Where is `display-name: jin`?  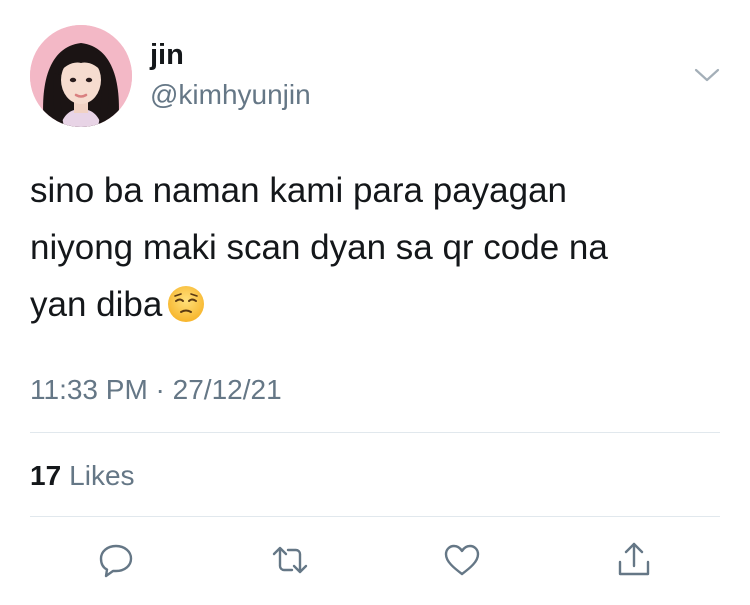 display-name: jin is located at coordinates (167, 55).